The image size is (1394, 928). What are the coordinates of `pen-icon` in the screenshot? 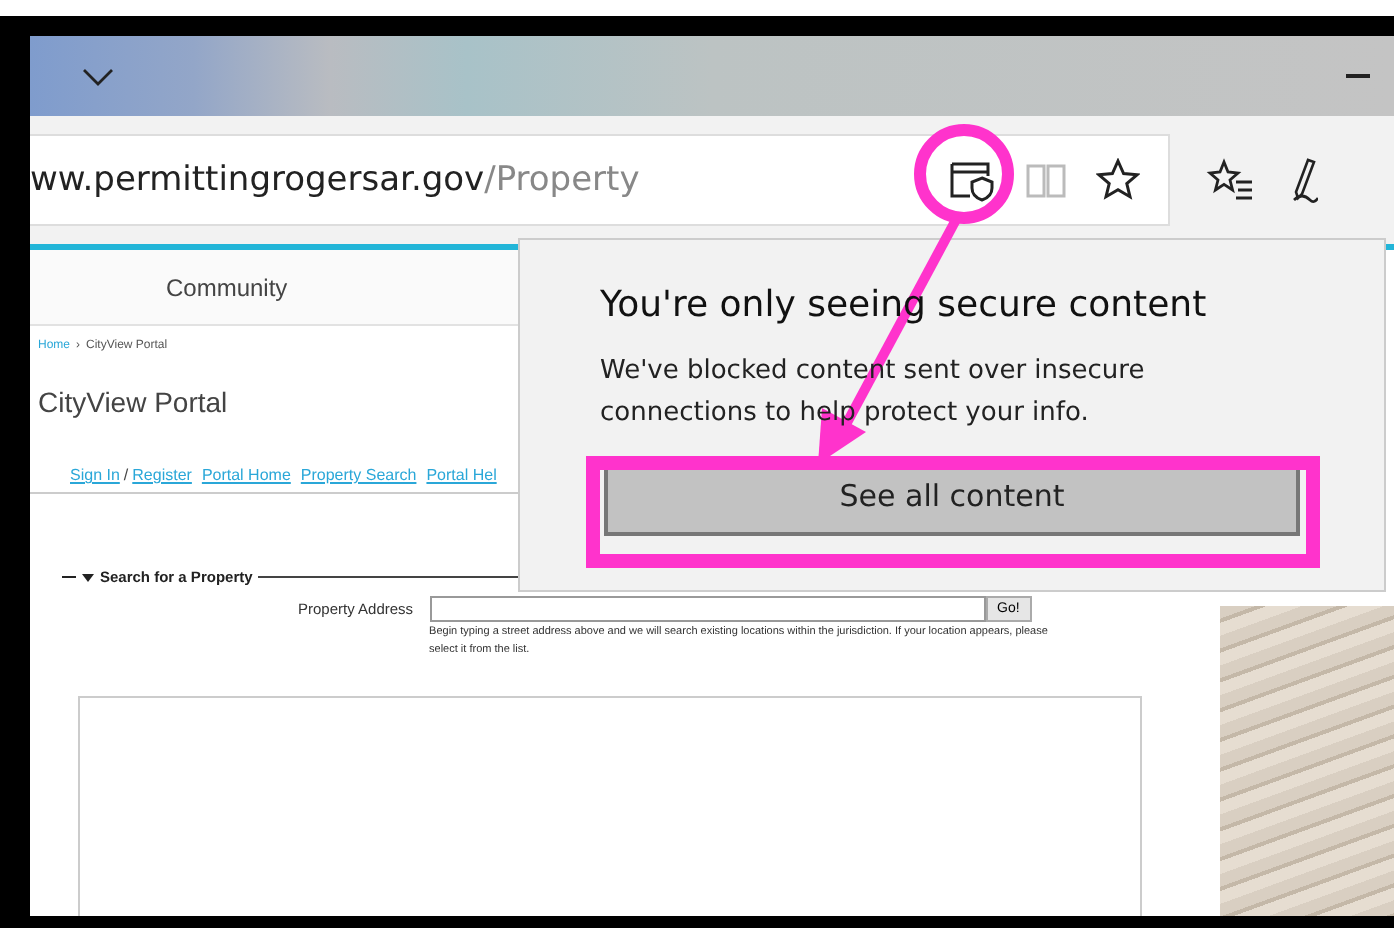 It's located at (1304, 180).